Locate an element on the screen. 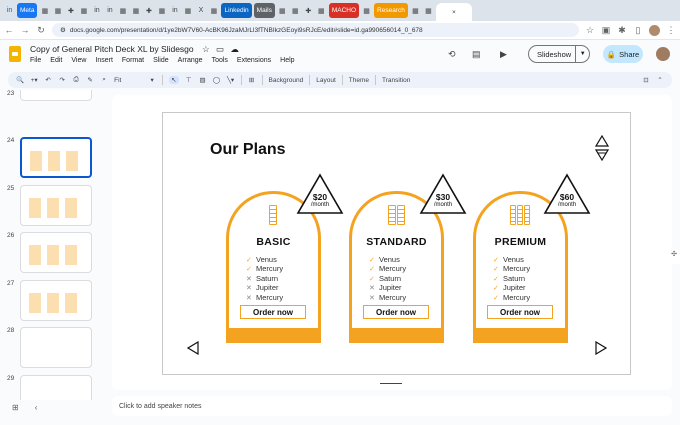 Image resolution: width=680 pixels, height=425 pixels. new-slide-icon: +▾ is located at coordinates (34, 80).